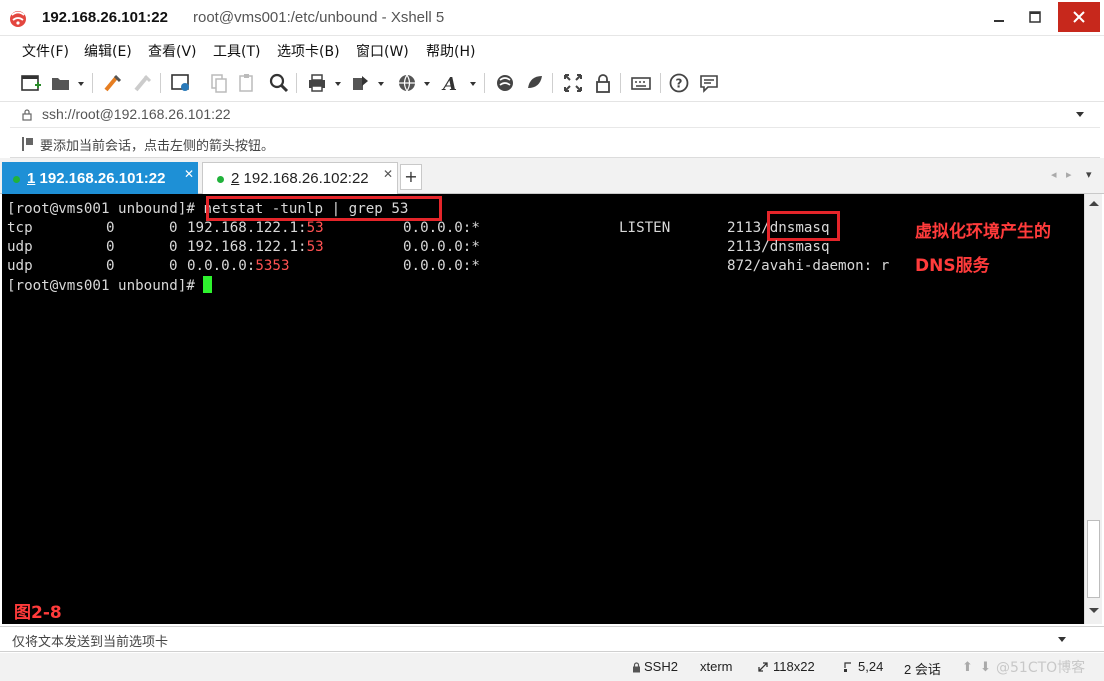 The width and height of the screenshot is (1104, 681). I want to click on open-folder-dropdown-icon, so click(81, 84).